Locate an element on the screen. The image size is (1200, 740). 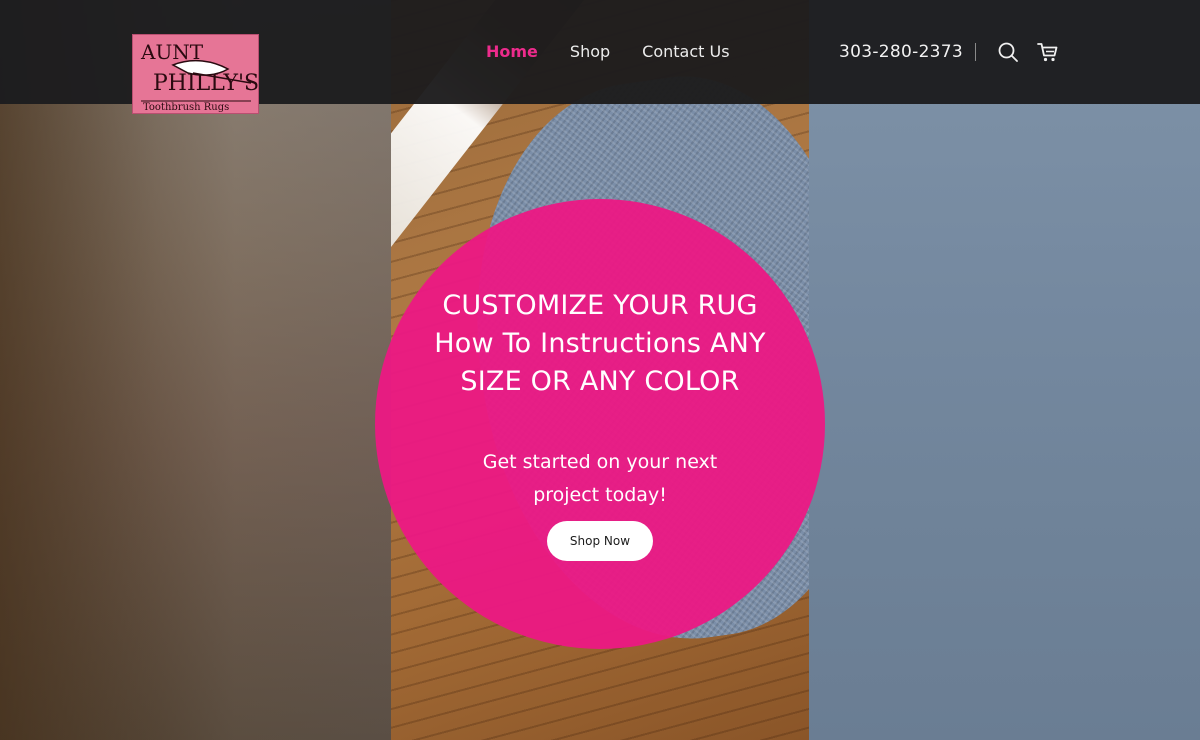
phone-number: 303-280-2373 is located at coordinates (901, 52).